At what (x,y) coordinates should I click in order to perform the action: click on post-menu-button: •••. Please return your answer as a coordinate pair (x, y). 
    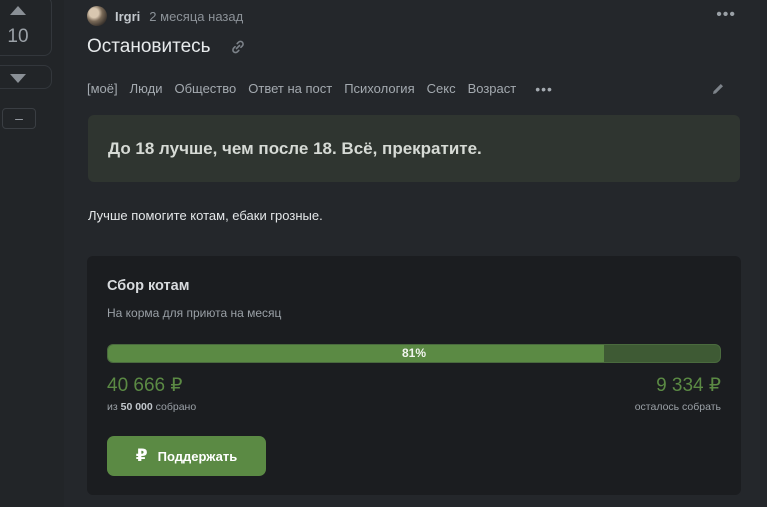
    Looking at the image, I should click on (726, 15).